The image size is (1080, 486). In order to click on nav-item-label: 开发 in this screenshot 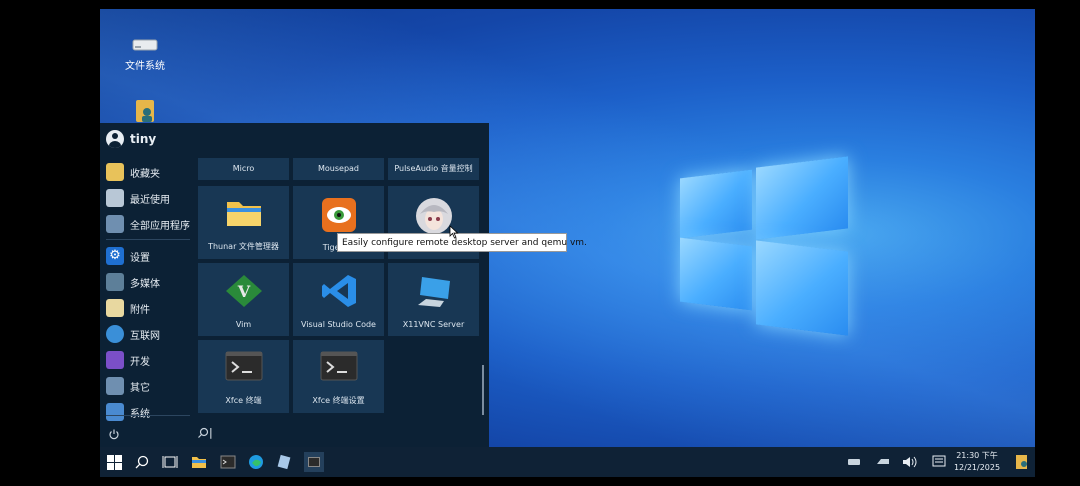, I will do `click(140, 362)`.